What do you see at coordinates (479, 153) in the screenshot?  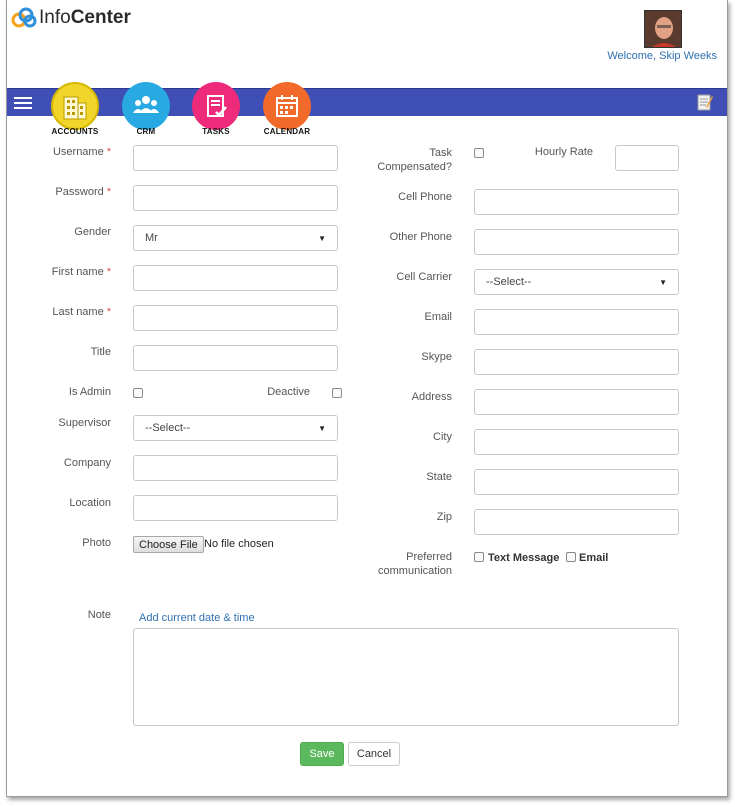 I see `task-compensated-checkbox` at bounding box center [479, 153].